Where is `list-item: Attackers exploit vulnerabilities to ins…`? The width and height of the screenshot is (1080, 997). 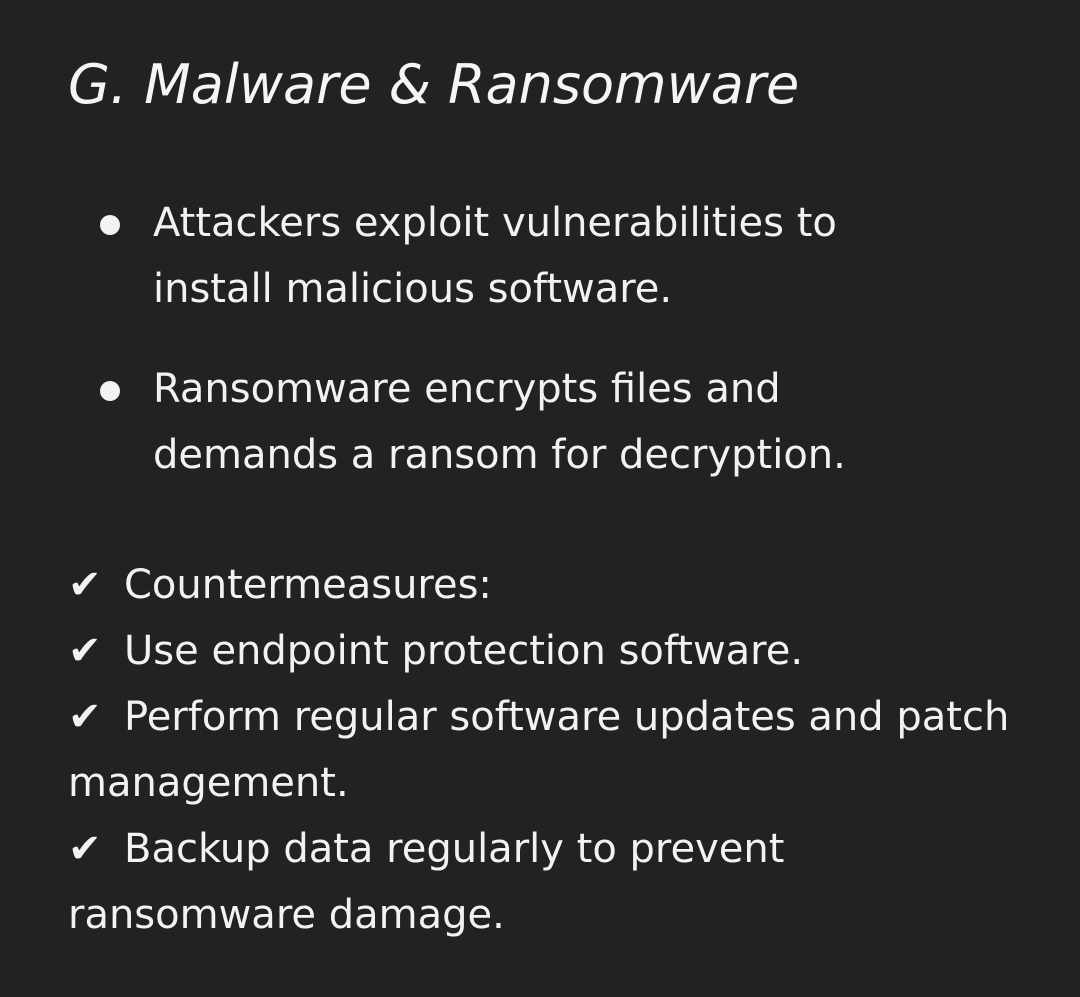
list-item: Attackers exploit vulnerabilities to ins… is located at coordinates (456, 256).